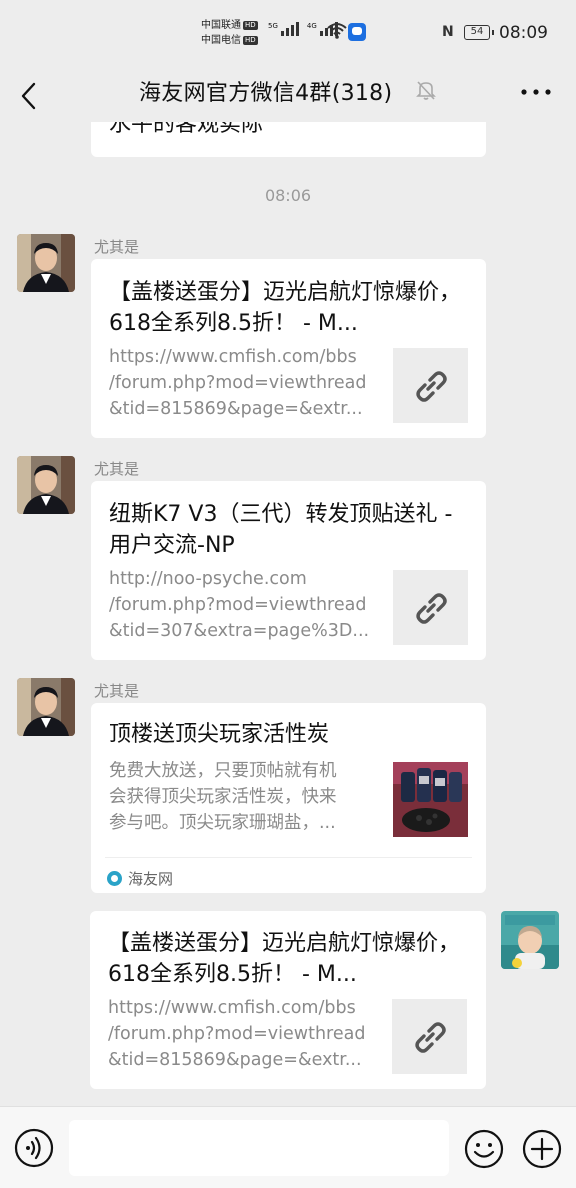 This screenshot has height=1188, width=576. What do you see at coordinates (288, 195) in the screenshot?
I see `time-separator: 08:06` at bounding box center [288, 195].